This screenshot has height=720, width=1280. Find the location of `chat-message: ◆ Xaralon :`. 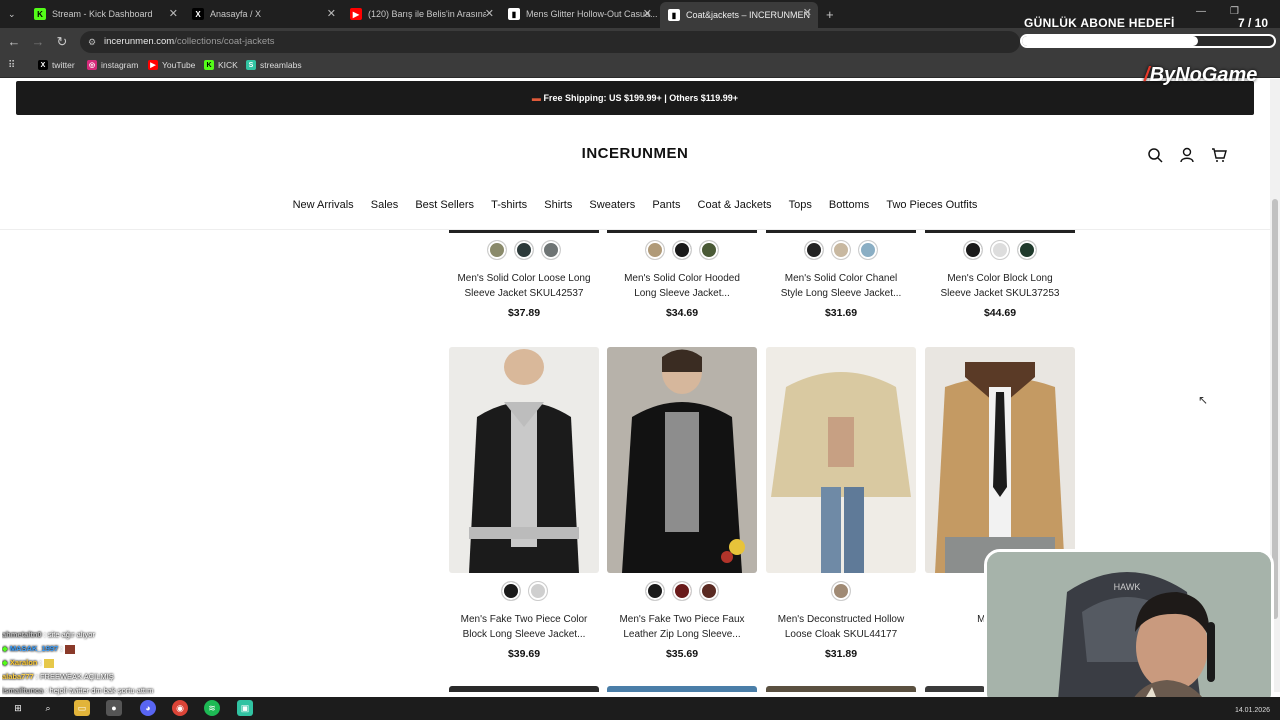

chat-message: ◆ Xaralon : is located at coordinates (102, 663).